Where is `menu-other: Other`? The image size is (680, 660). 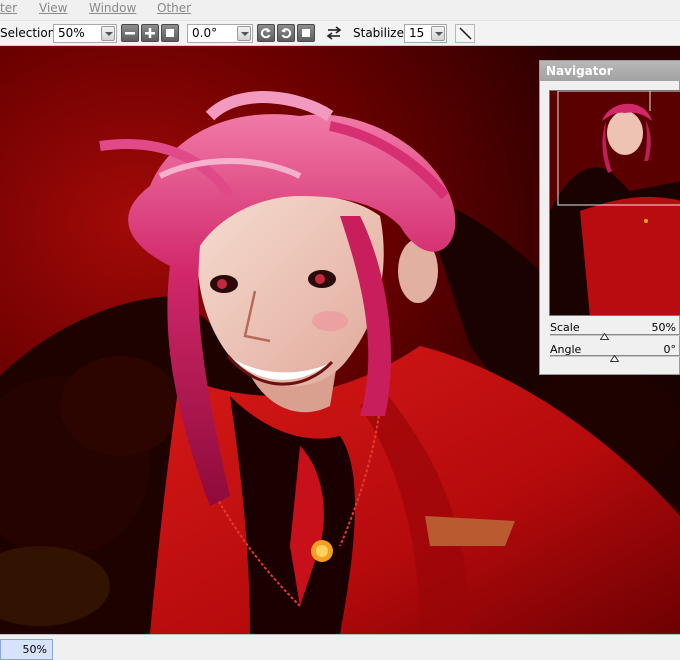
menu-other: Other is located at coordinates (174, 8).